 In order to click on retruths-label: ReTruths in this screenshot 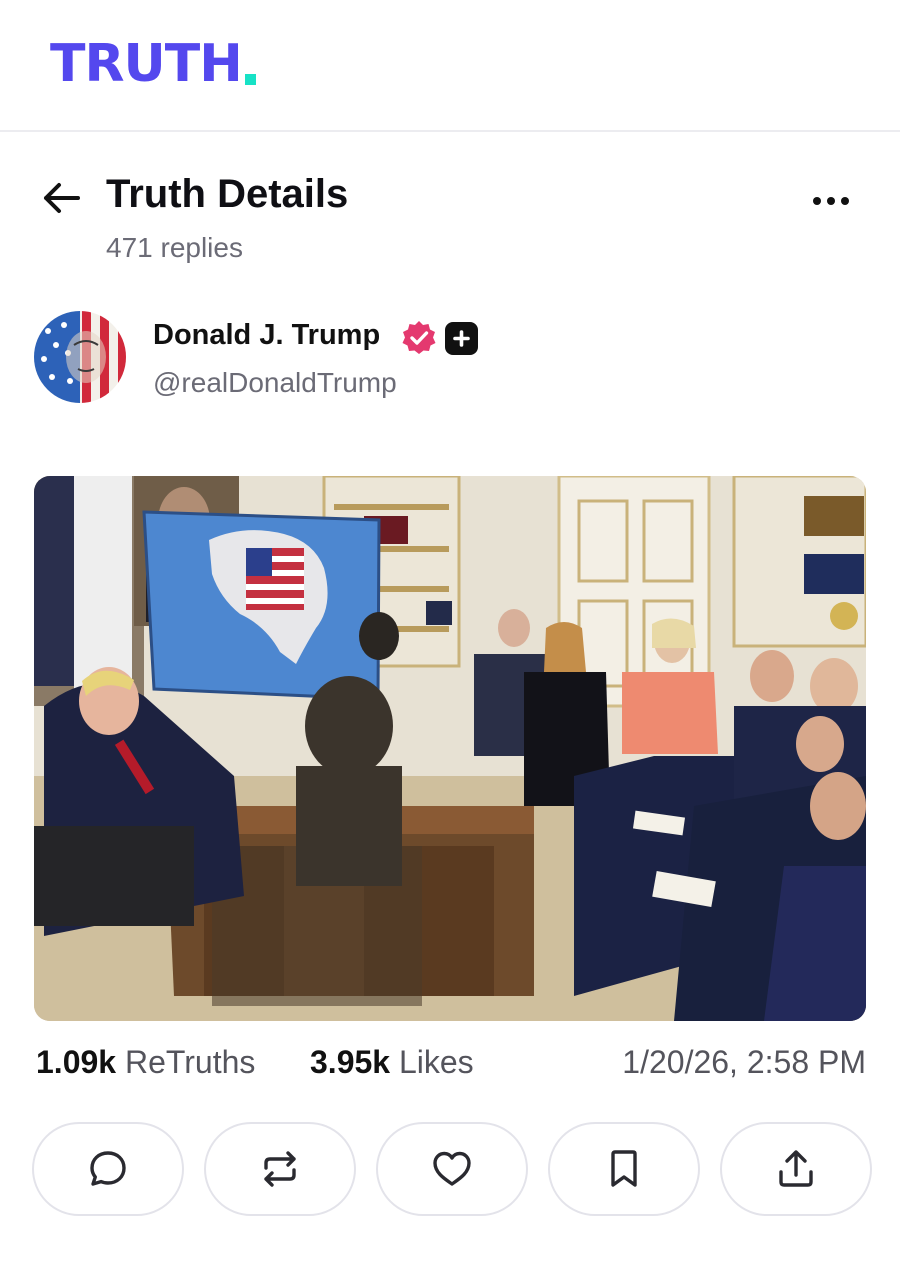, I will do `click(190, 1062)`.